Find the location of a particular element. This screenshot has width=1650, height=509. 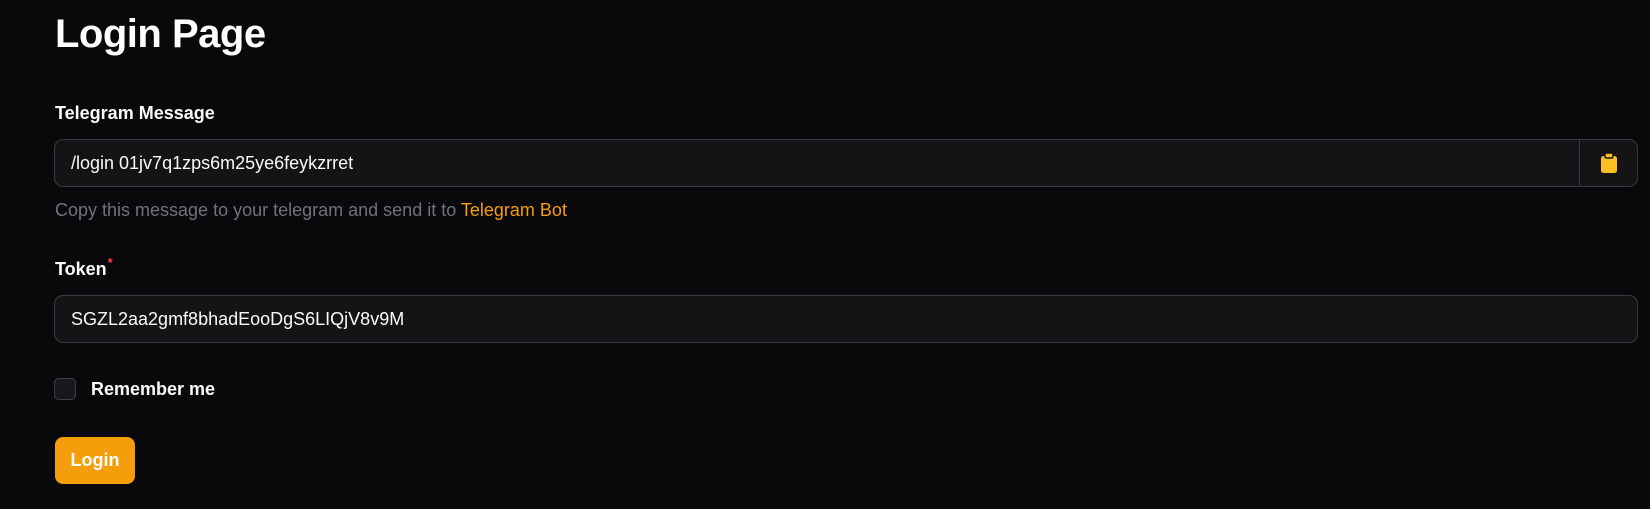

copy-button is located at coordinates (1608, 163).